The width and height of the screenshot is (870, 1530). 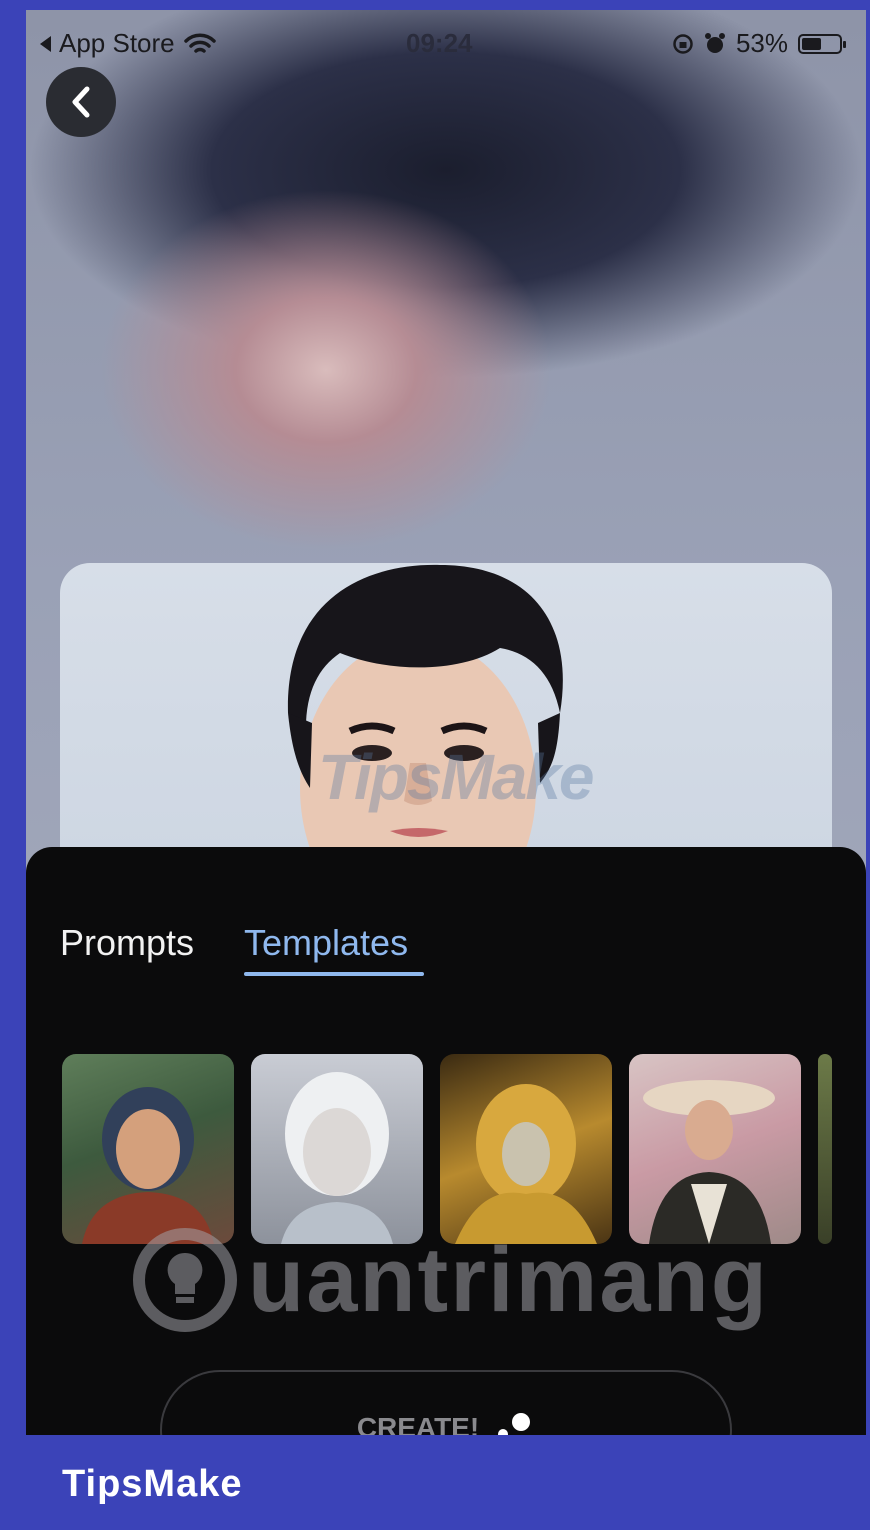 I want to click on tab-templates: Templates, so click(x=326, y=943).